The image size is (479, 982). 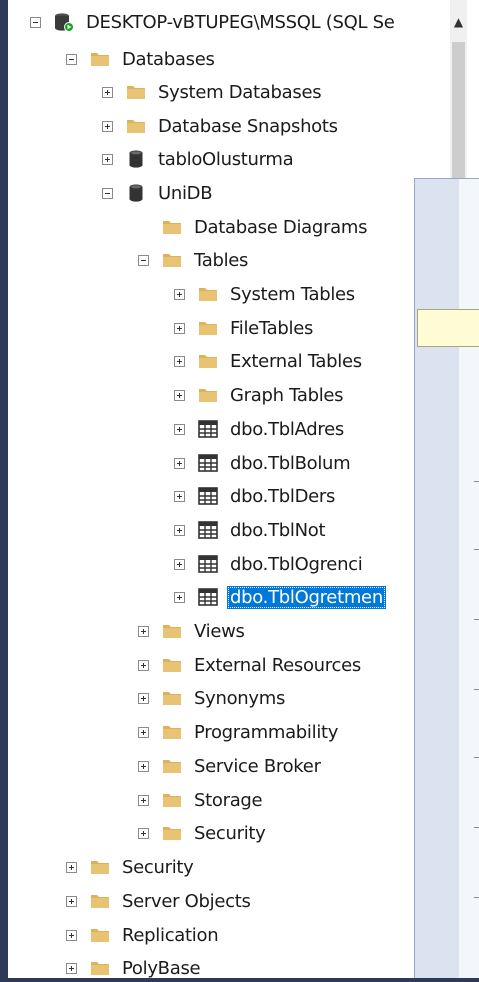 I want to click on tree-node-polybase: PolyBase, so click(x=134, y=964).